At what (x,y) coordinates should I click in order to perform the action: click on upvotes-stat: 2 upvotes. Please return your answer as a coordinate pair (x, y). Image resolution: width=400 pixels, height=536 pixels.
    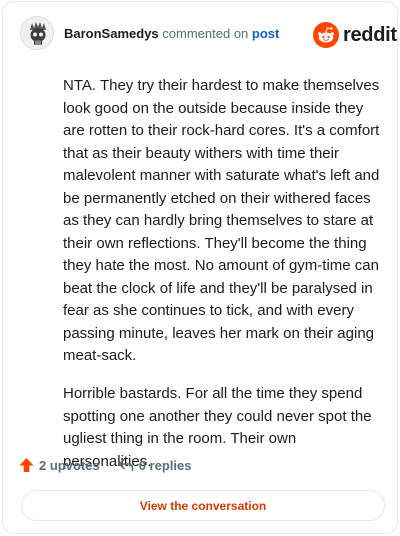
    Looking at the image, I should click on (59, 465).